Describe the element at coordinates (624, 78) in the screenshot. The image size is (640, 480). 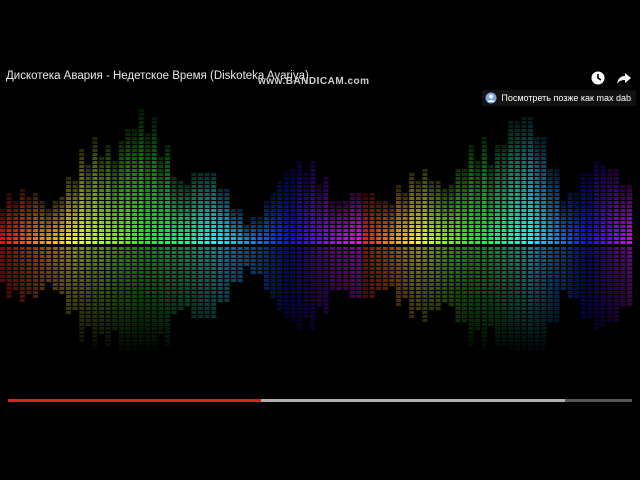
I see `share-icon` at that location.